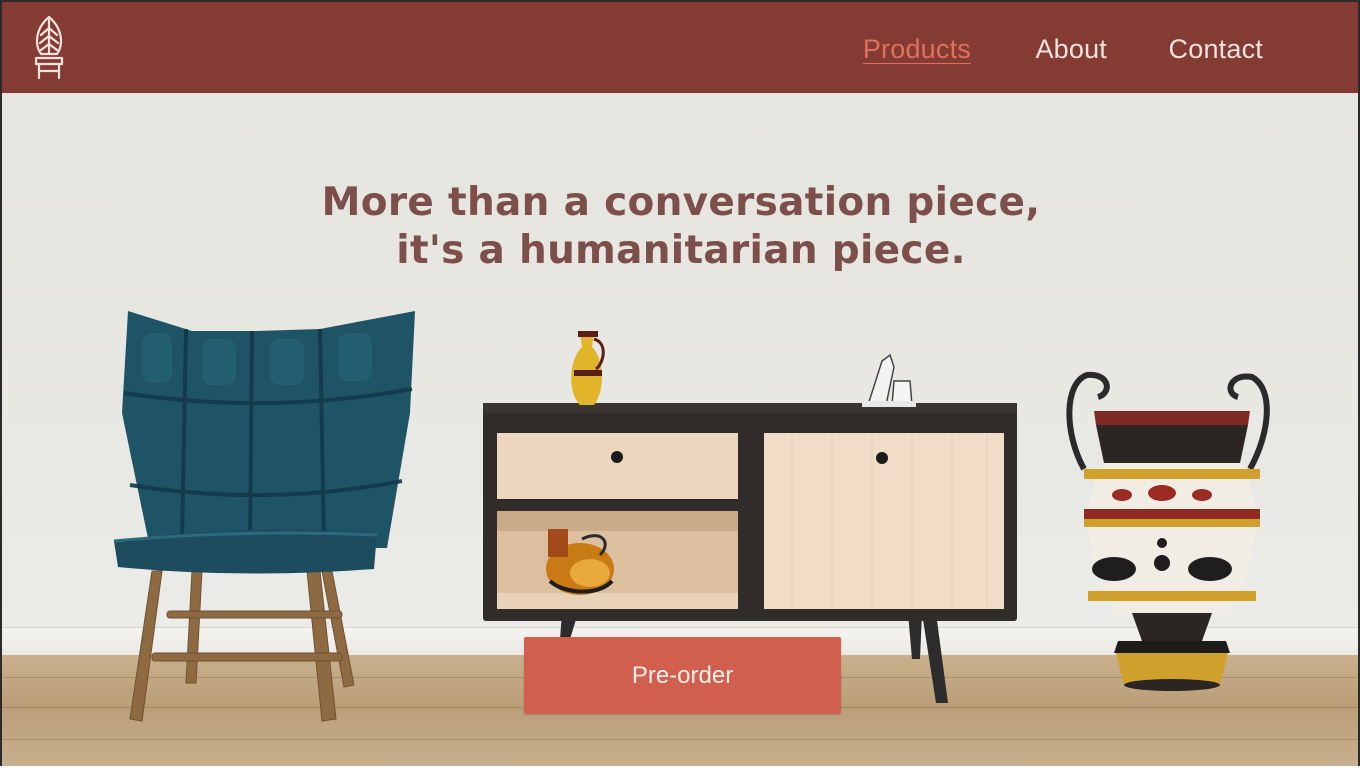  What do you see at coordinates (917, 49) in the screenshot?
I see `nav-link-products: Products` at bounding box center [917, 49].